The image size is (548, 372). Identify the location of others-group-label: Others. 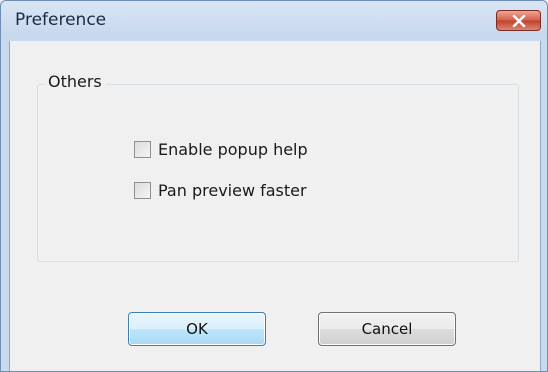
(75, 81).